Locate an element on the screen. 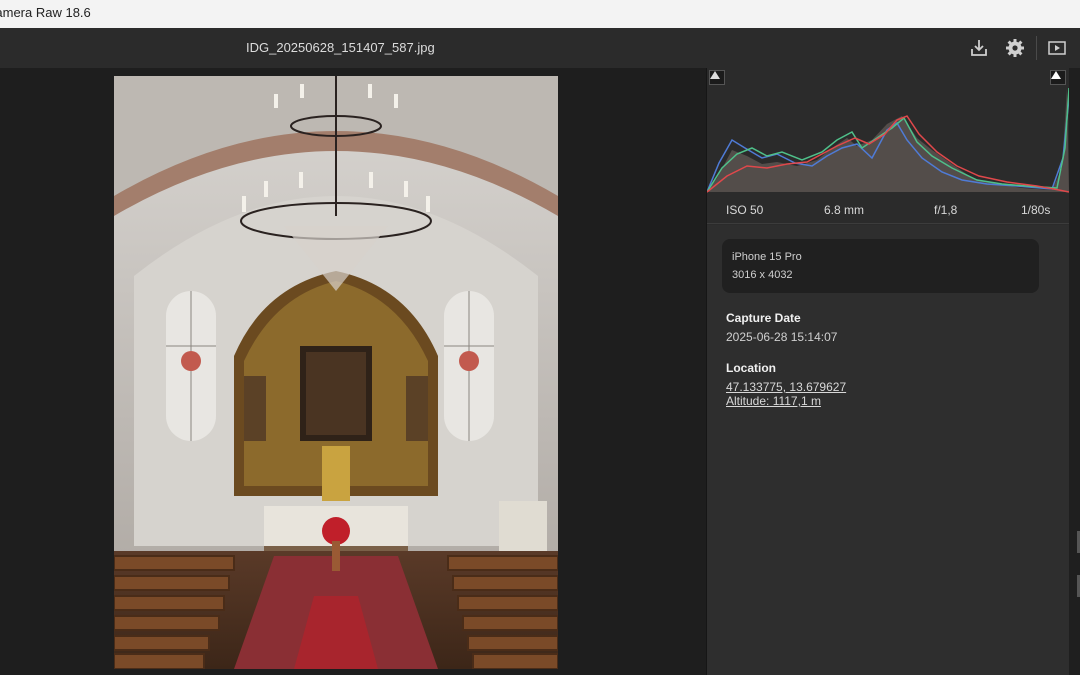 The image size is (1080, 675). aperture-value: f/1,8 is located at coordinates (946, 210).